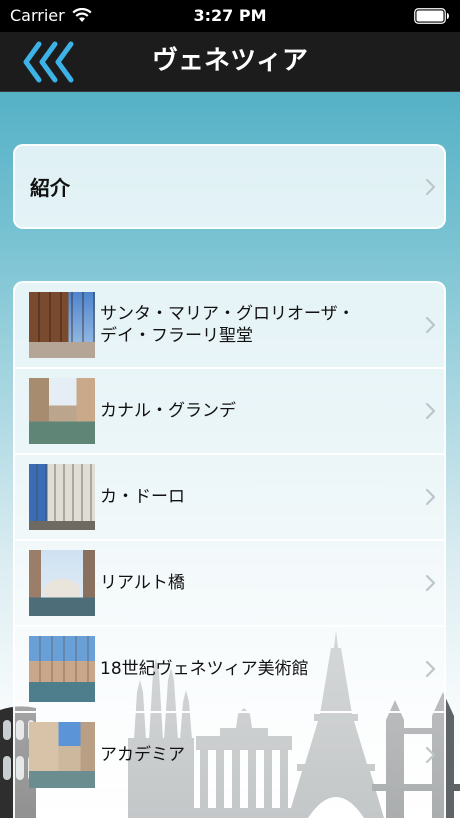  Describe the element at coordinates (50, 188) in the screenshot. I see `intro-label: 紹介` at that location.